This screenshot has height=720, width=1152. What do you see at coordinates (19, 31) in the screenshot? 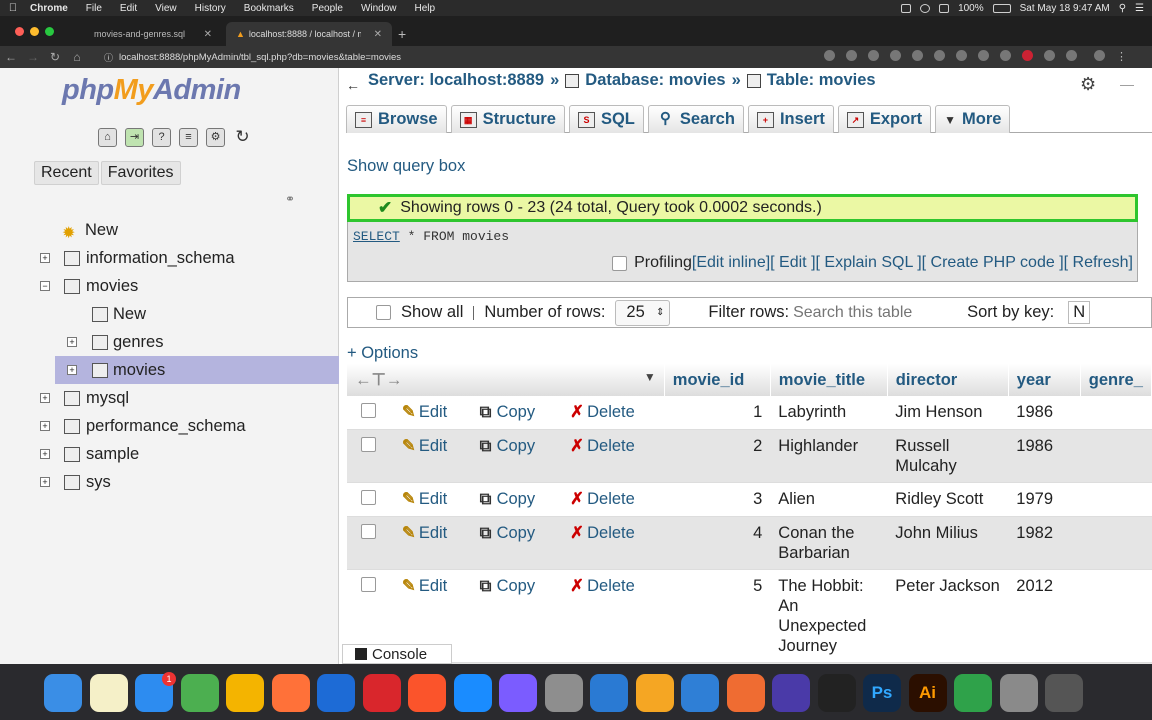
I see `close-window-button` at bounding box center [19, 31].